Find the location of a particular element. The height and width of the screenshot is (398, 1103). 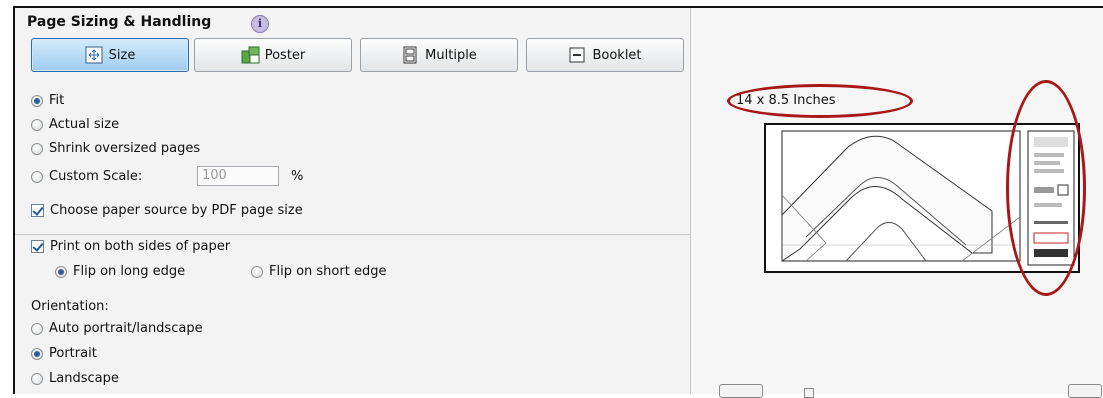

booklet-button-label: Booklet is located at coordinates (617, 55).